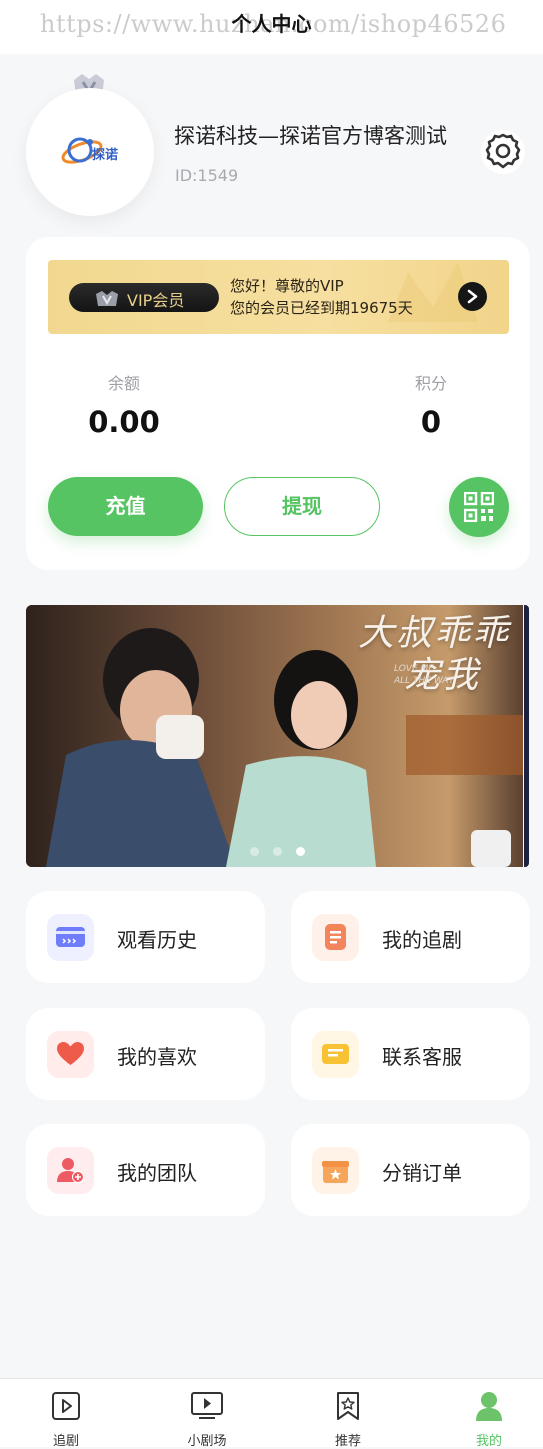 The image size is (543, 1449). I want to click on vip-banner: VIP会员 您好！尊敬的VIP 您的会员已经到期19675天, so click(278, 297).